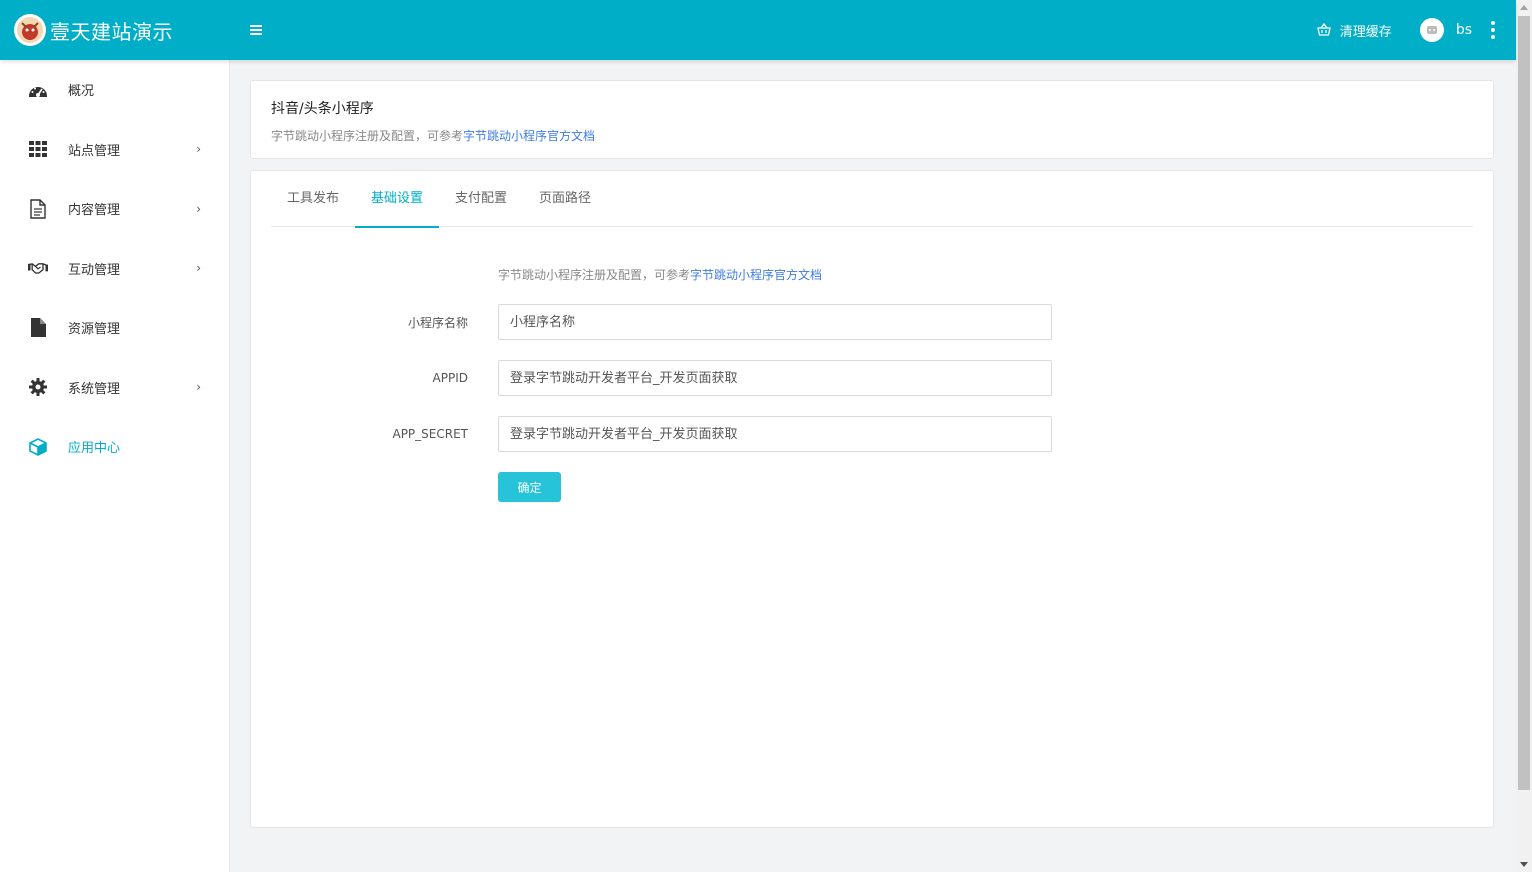 The width and height of the screenshot is (1532, 872). Describe the element at coordinates (529, 487) in the screenshot. I see `submit-button: 确定` at that location.